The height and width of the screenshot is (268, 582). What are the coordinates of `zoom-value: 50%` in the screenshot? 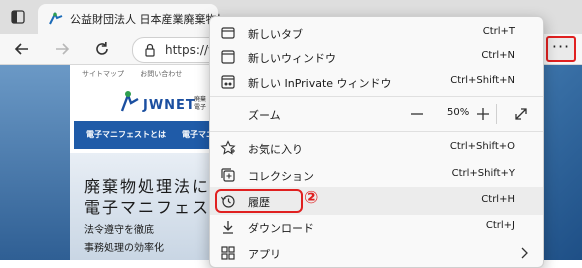 It's located at (458, 112).